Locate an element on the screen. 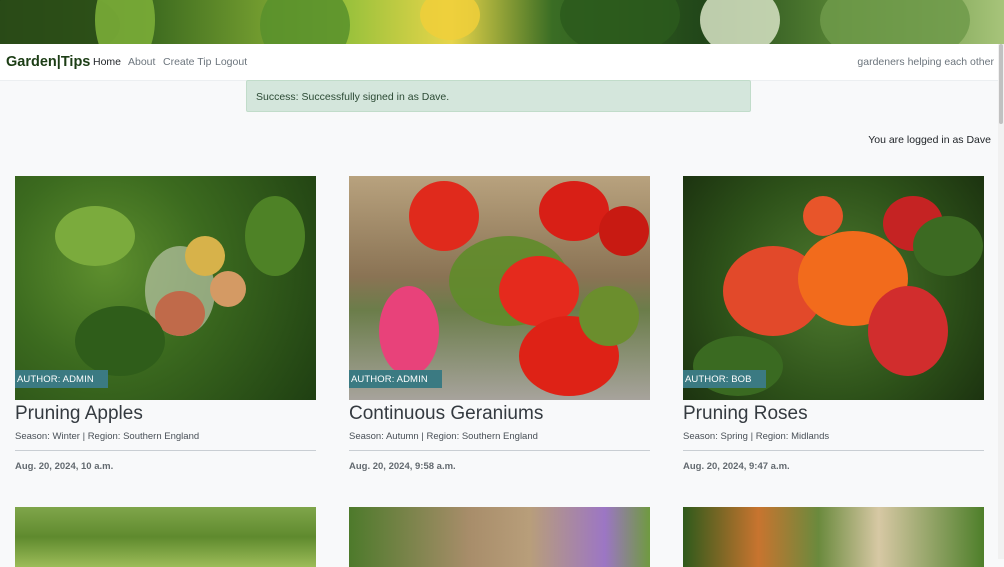  tip-date: Aug. 20, 2024, 9:47 a.m. is located at coordinates (736, 466).